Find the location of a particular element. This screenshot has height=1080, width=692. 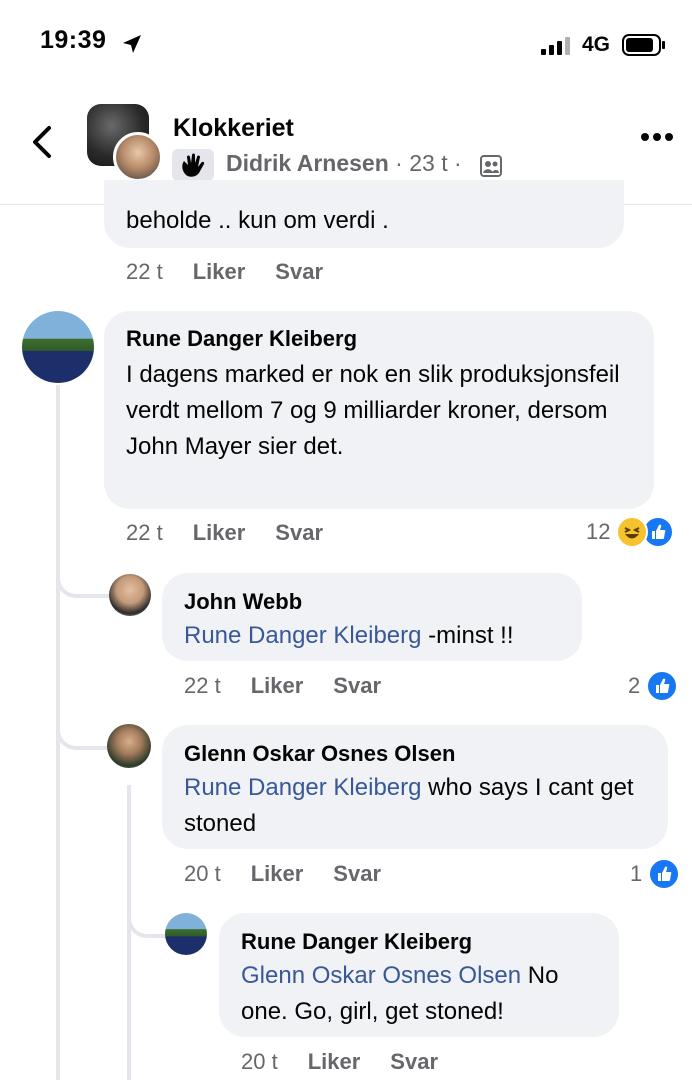

post-age: 23 t is located at coordinates (428, 163).